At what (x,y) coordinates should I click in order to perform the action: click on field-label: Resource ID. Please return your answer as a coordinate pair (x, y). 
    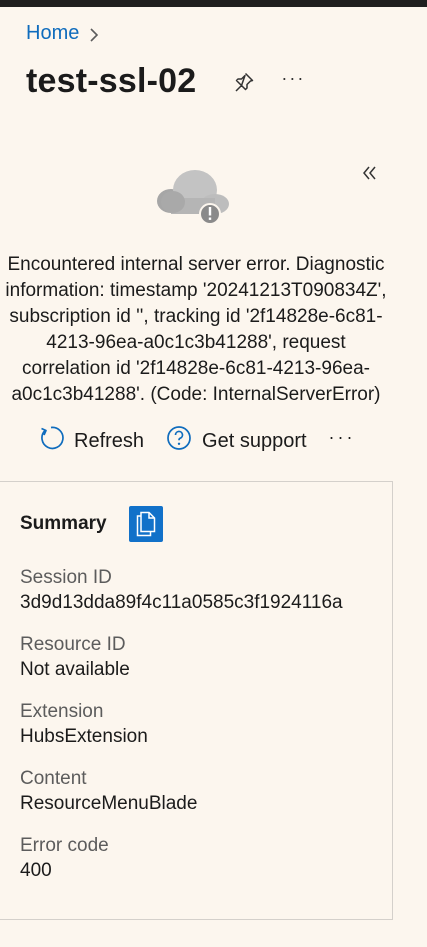
    Looking at the image, I should click on (73, 644).